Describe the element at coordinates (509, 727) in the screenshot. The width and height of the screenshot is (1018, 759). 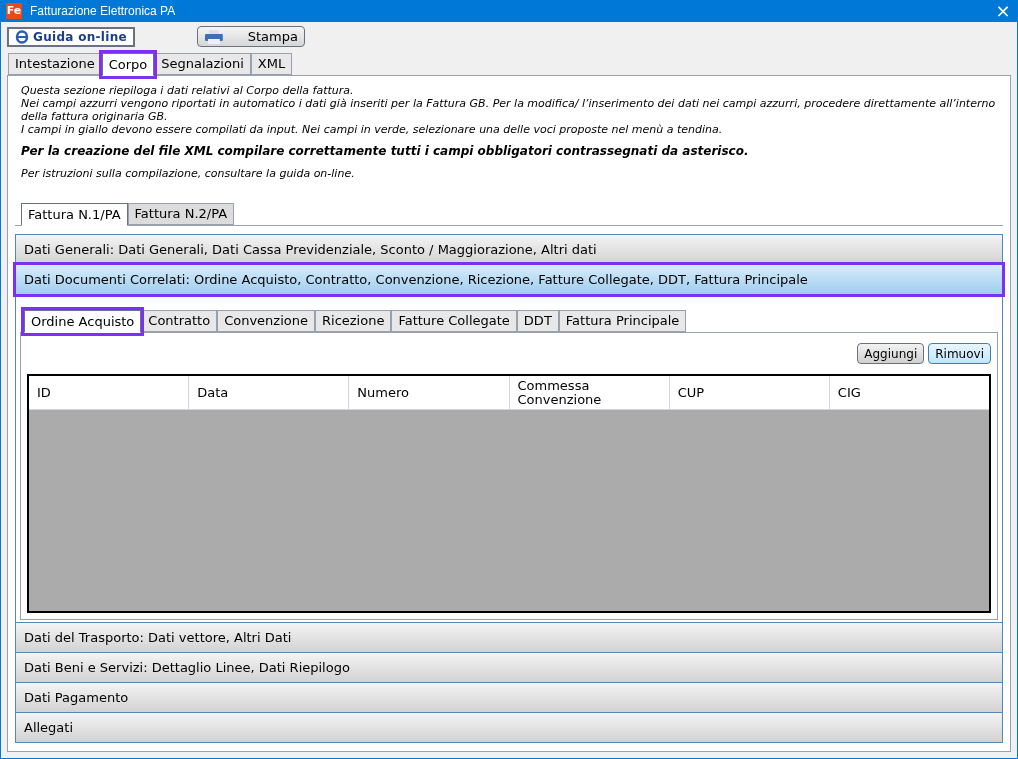
I see `section-header: Allegati` at that location.